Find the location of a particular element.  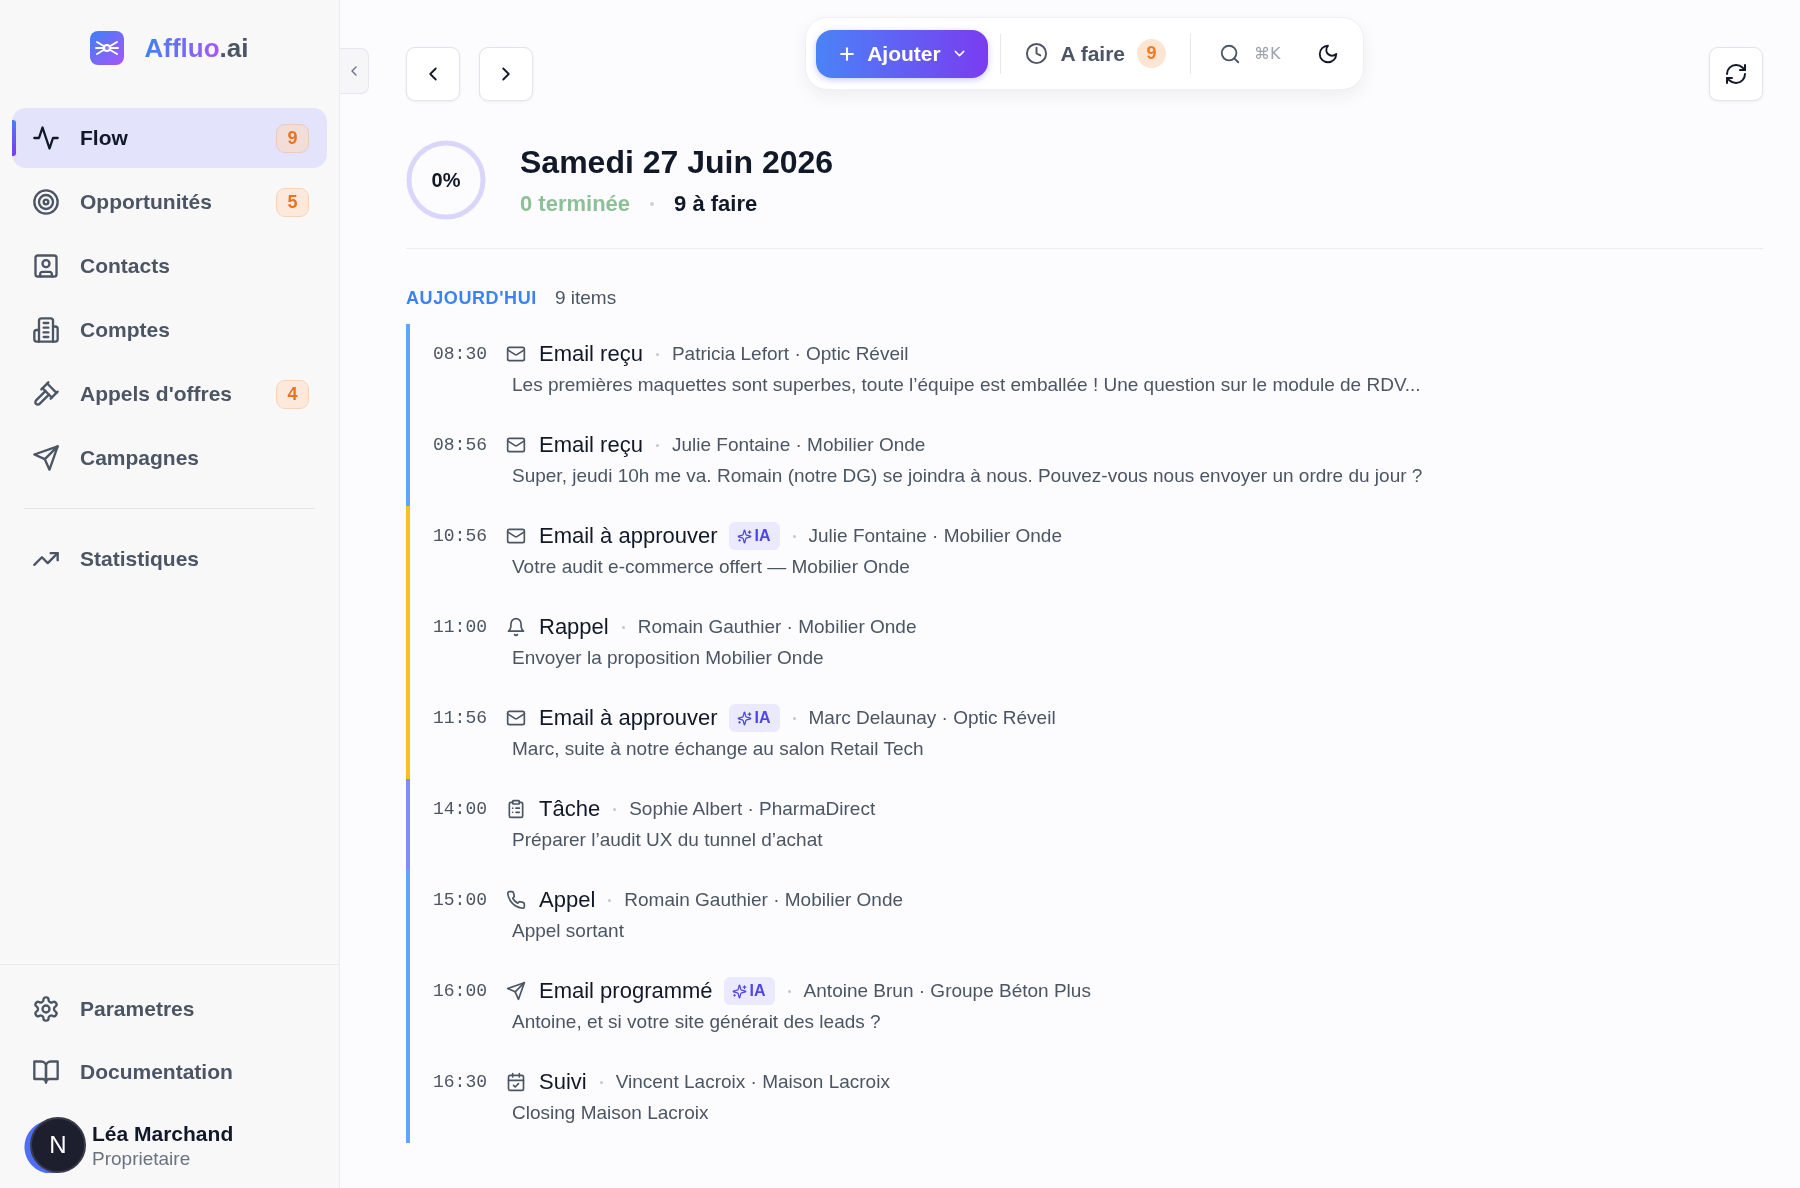

entry-time: 15:00 is located at coordinates (460, 900).